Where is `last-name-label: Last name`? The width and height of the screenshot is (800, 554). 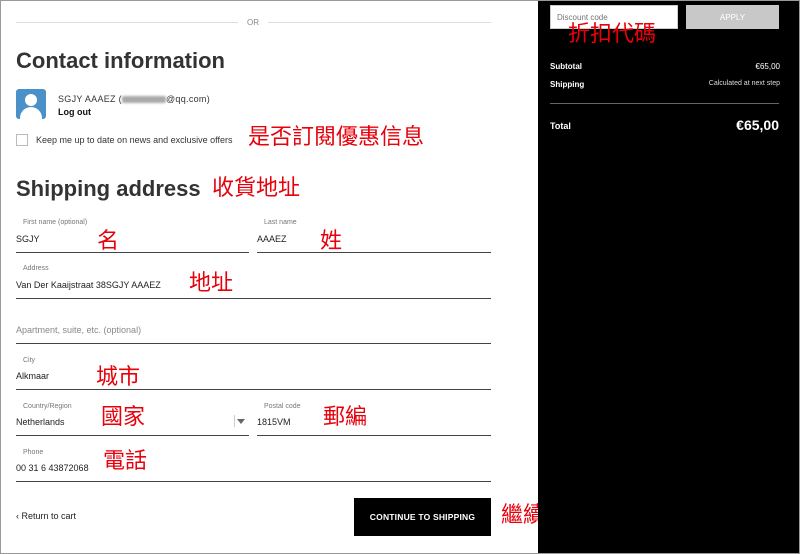
last-name-label: Last name is located at coordinates (280, 222).